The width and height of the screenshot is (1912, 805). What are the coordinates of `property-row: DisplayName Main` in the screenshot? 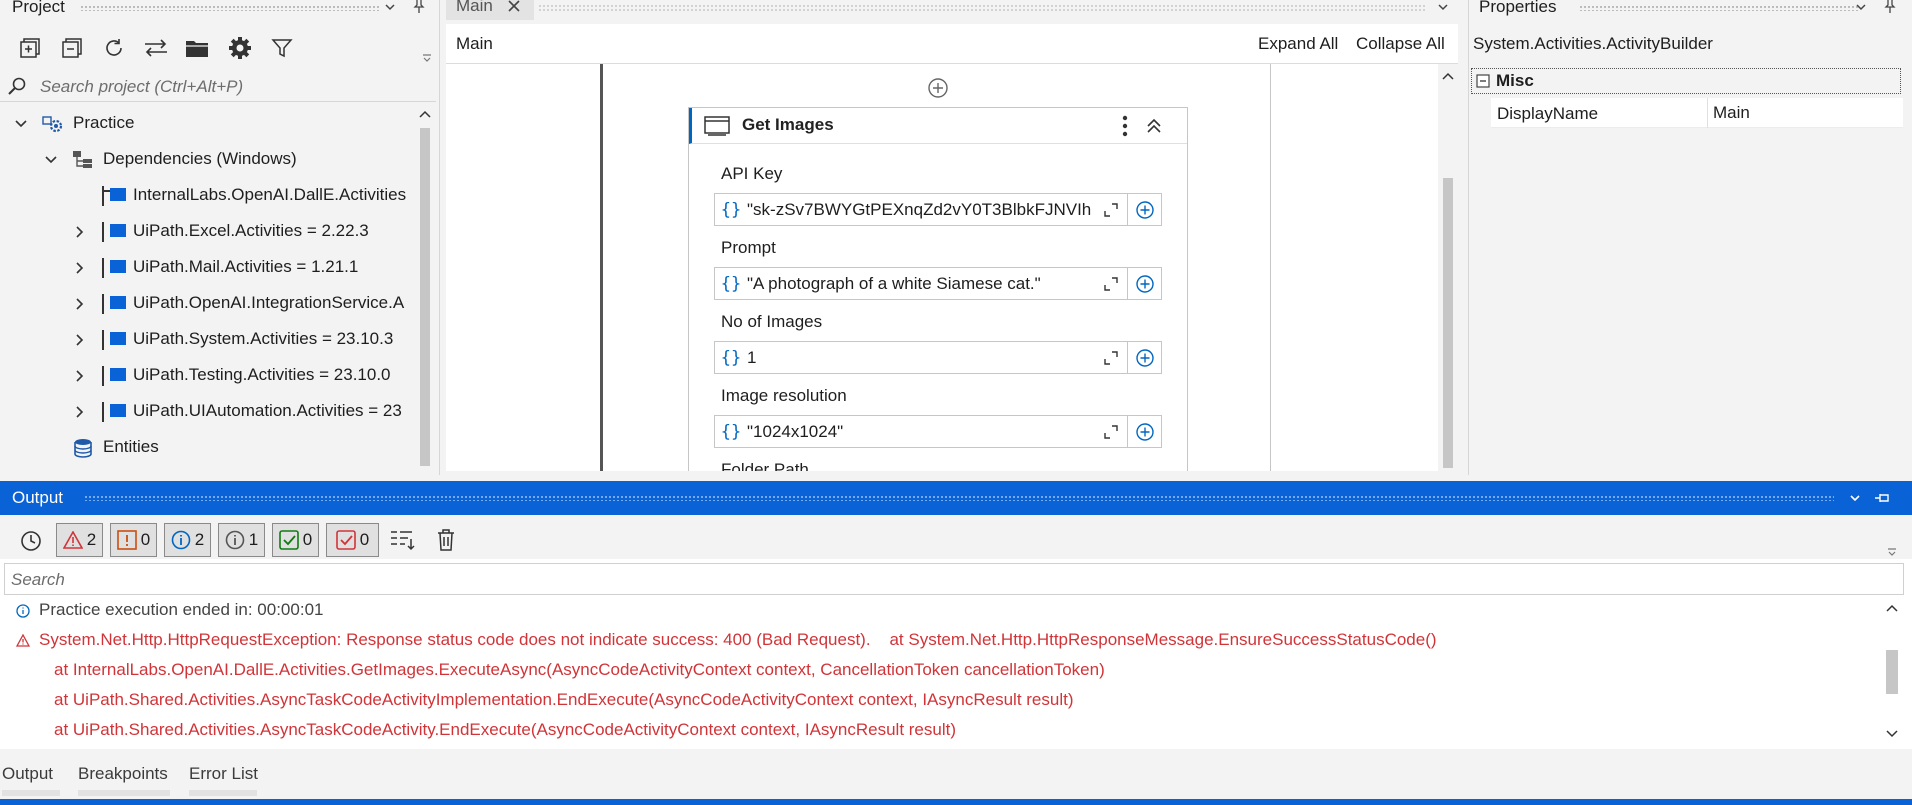 It's located at (1687, 113).